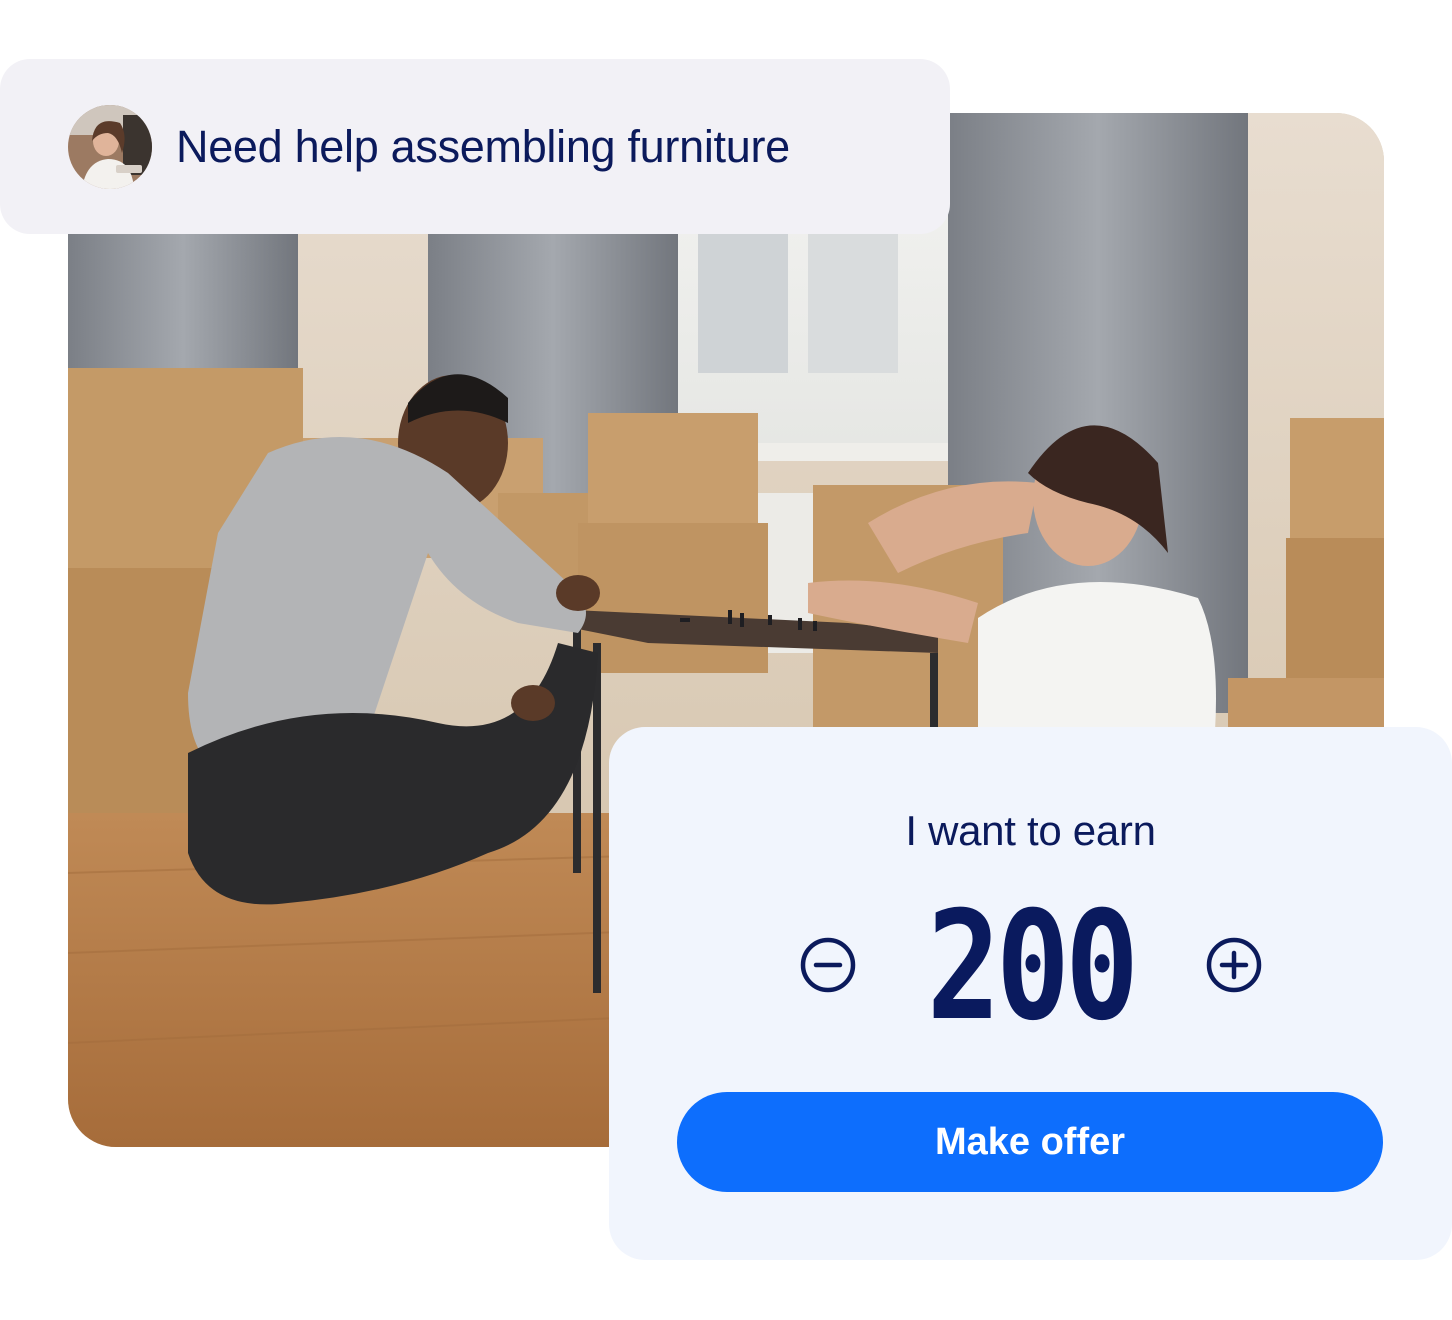  I want to click on make-offer-button: Make offer, so click(1030, 1142).